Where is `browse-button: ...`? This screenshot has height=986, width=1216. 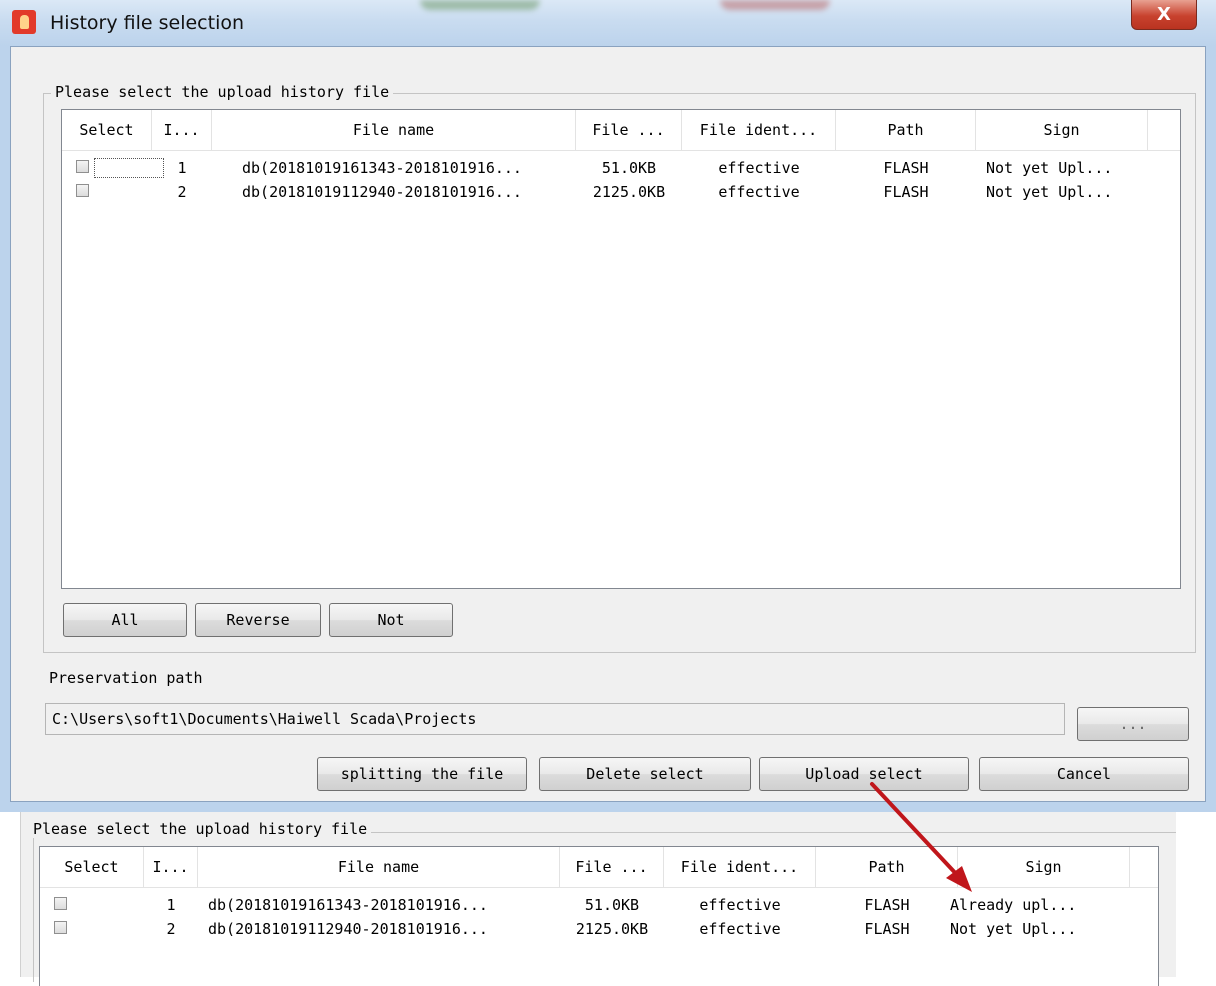
browse-button: ... is located at coordinates (1133, 724).